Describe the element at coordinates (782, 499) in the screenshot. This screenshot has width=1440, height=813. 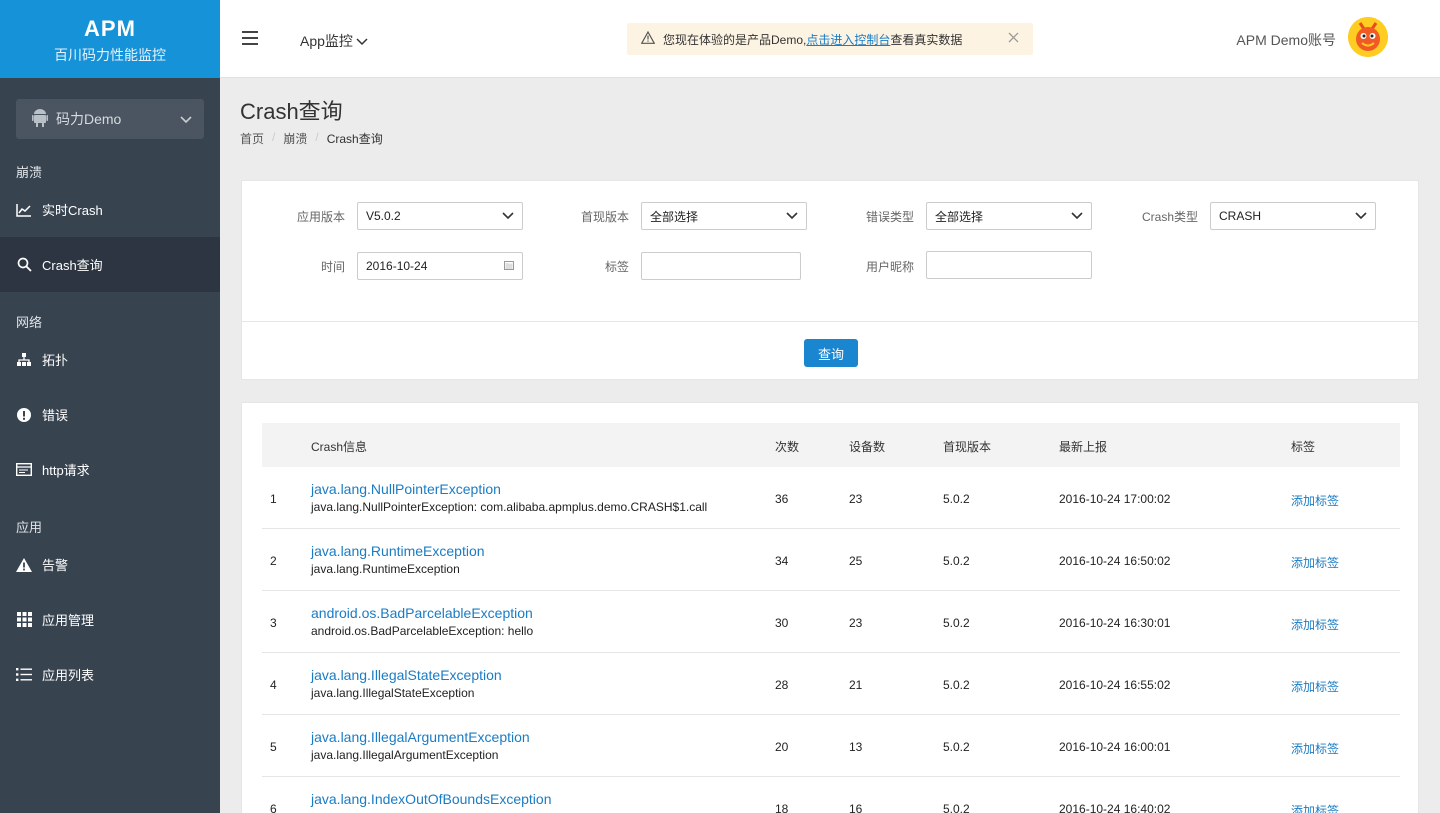
I see `crash-count: 36` at that location.